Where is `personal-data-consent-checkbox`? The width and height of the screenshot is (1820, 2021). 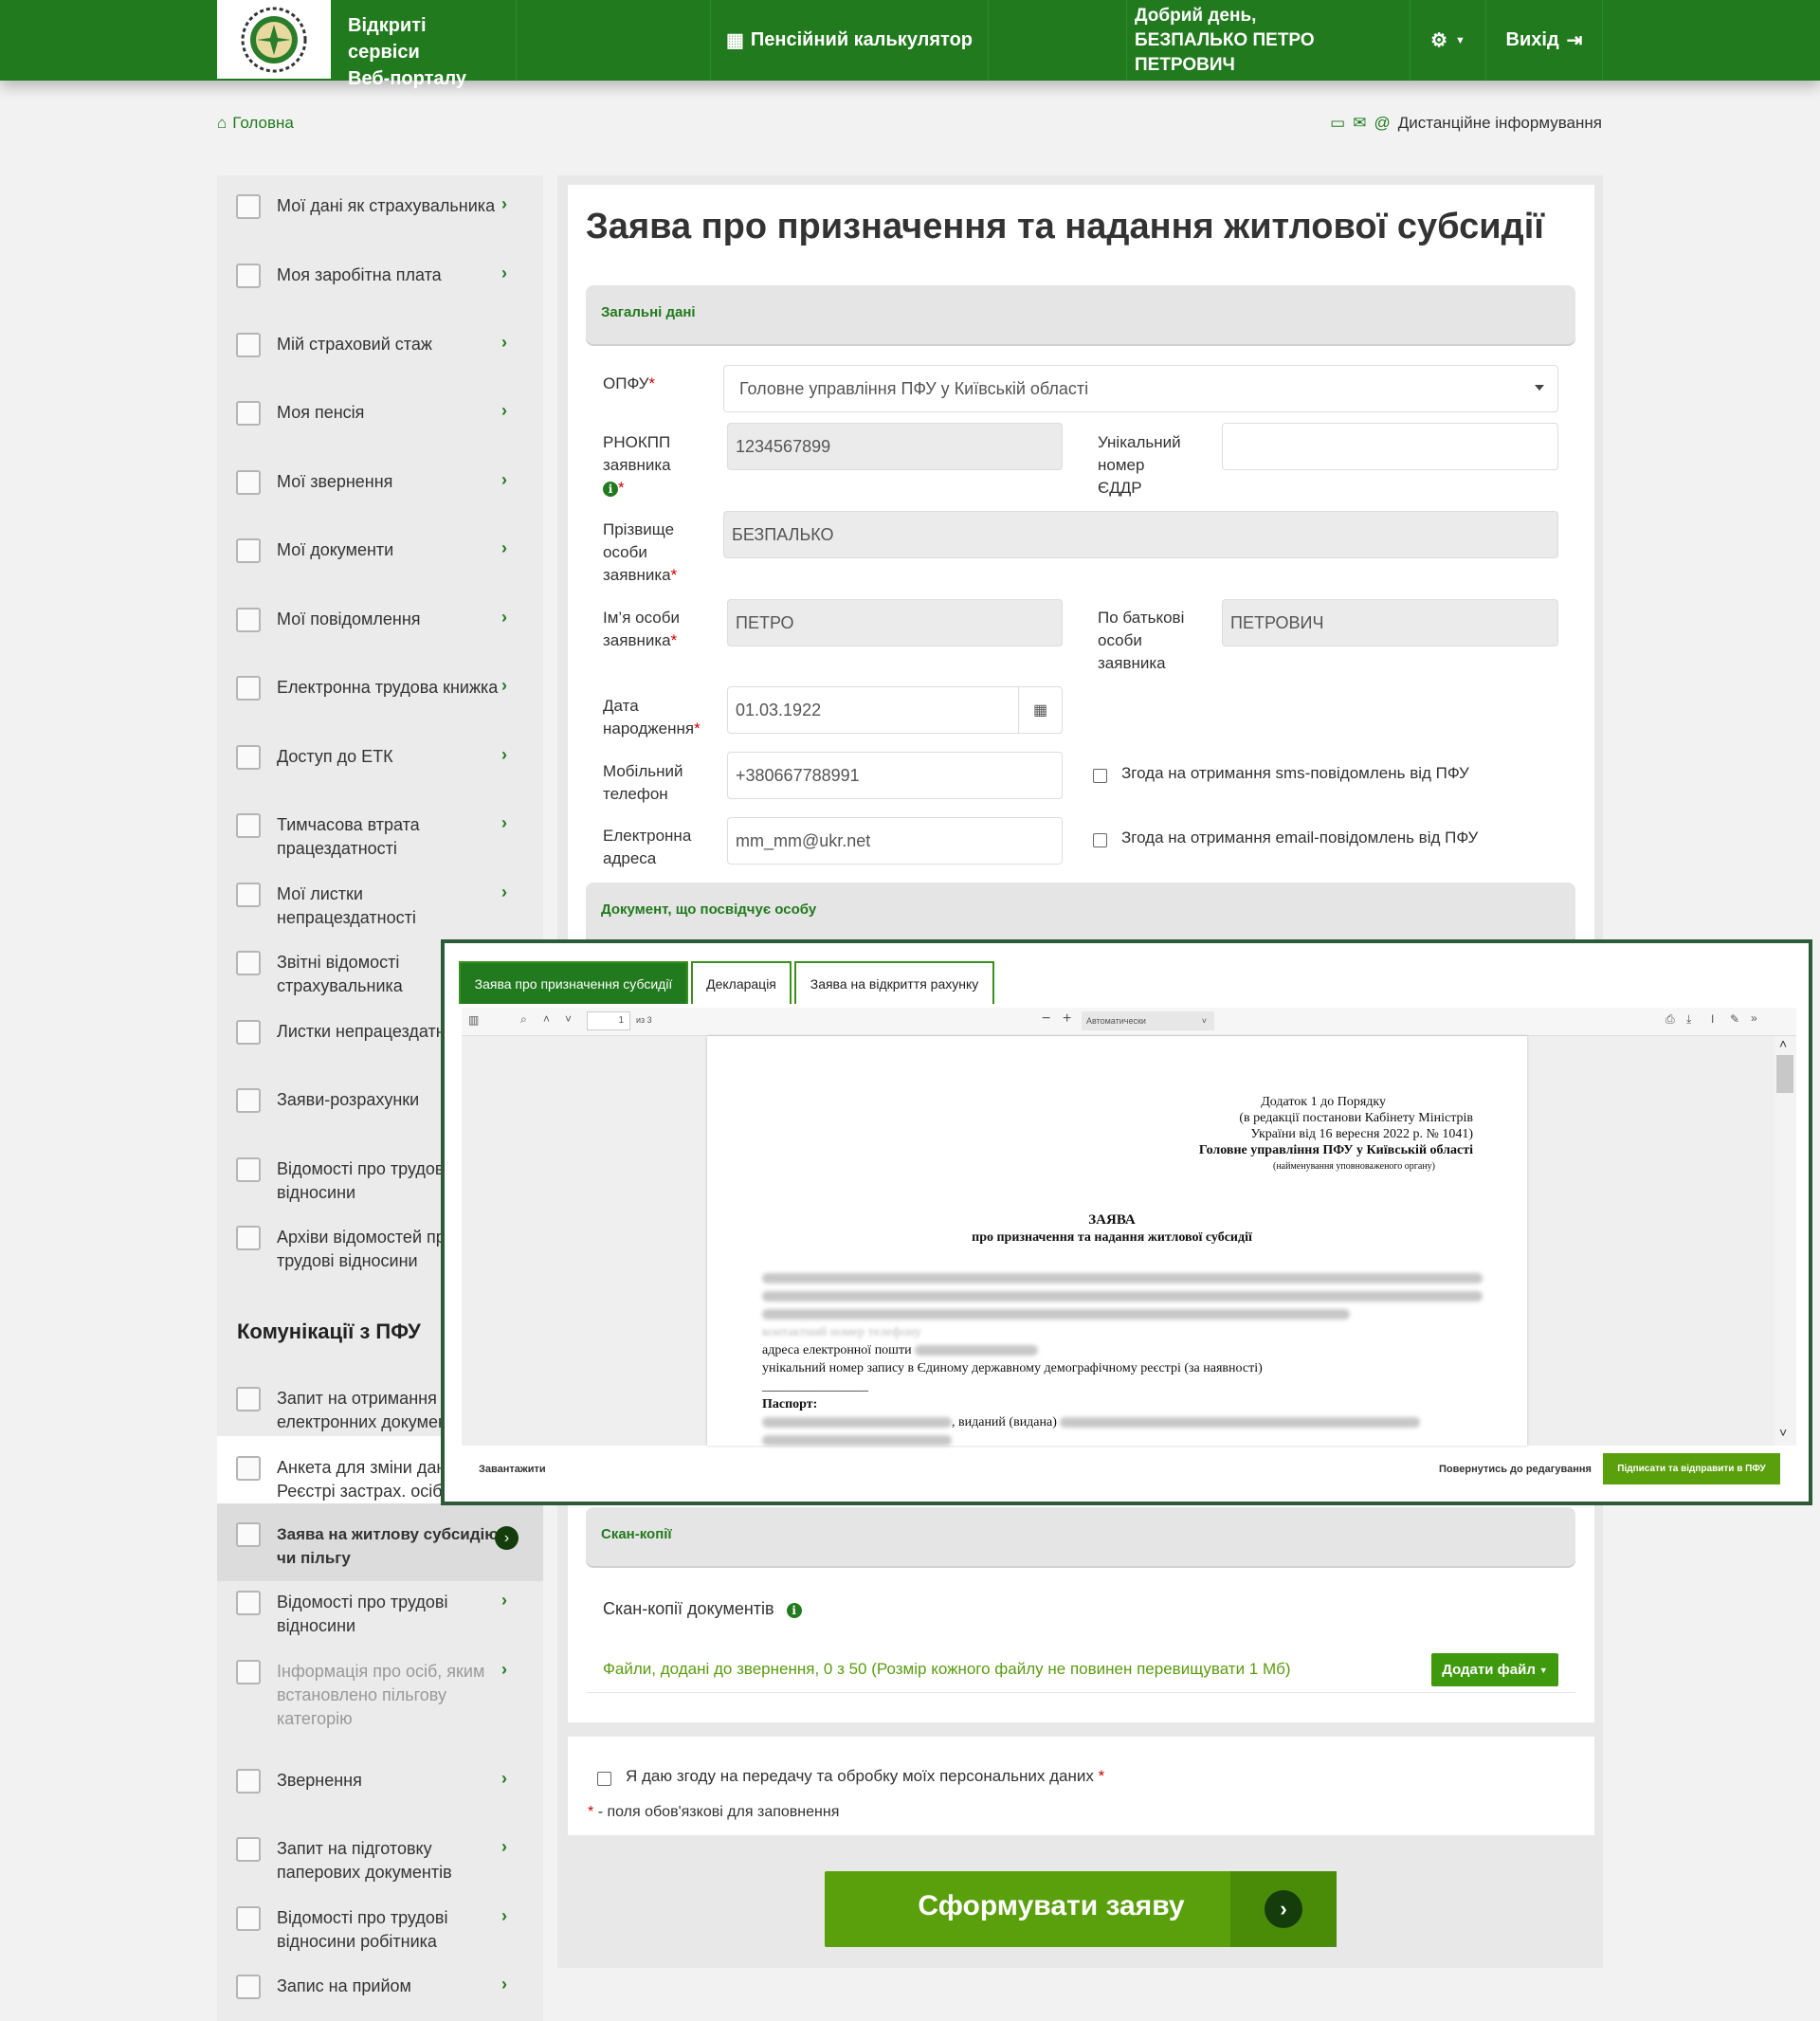
personal-data-consent-checkbox is located at coordinates (604, 1779).